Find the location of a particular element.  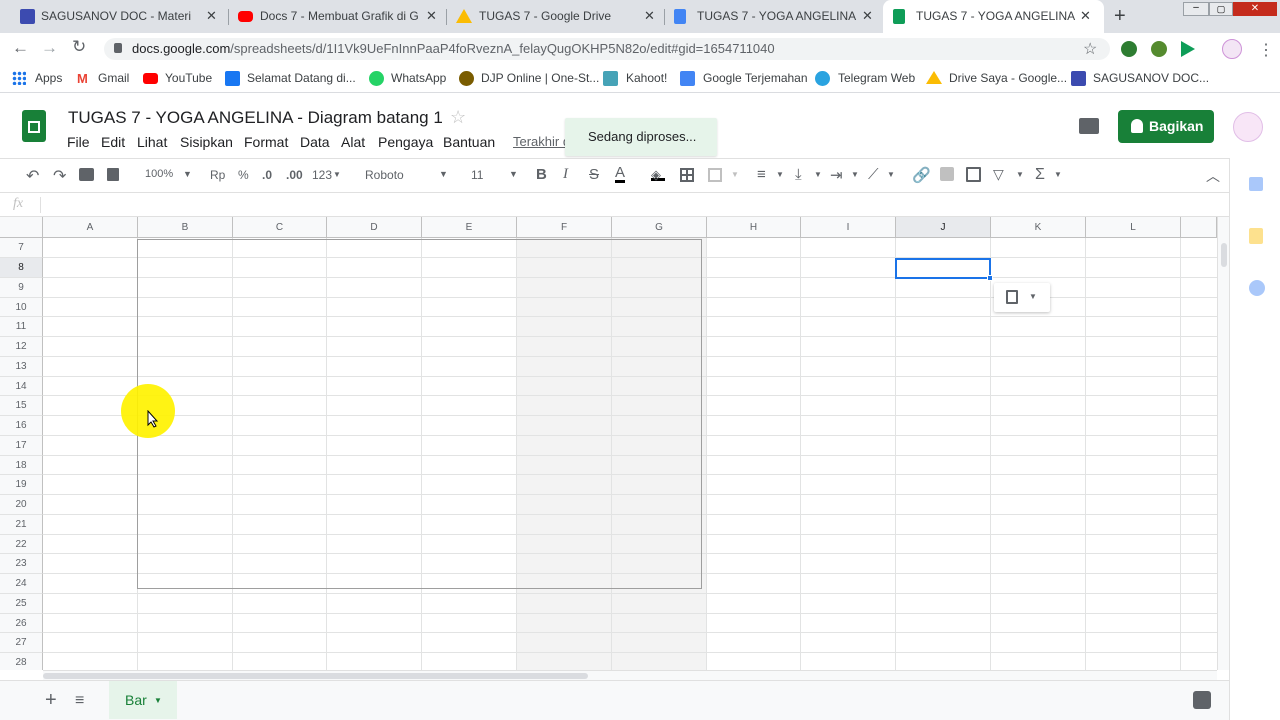

row-header-23: 23 is located at coordinates (21, 564).